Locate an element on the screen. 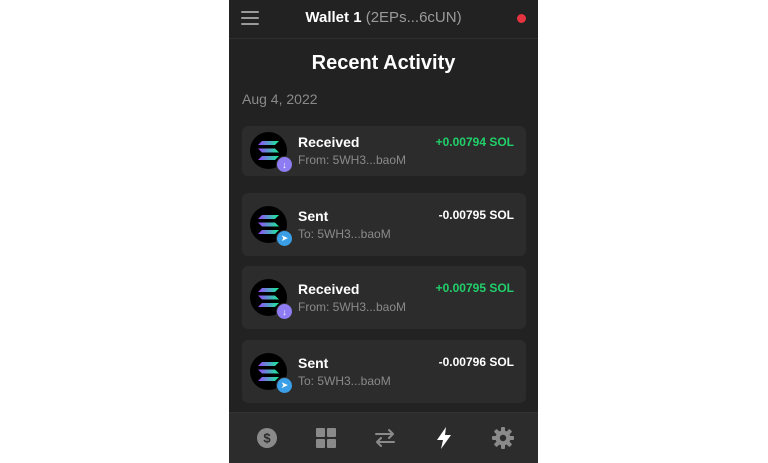 This screenshot has width=768, height=463. transaction-amount: +0.00794 SOL is located at coordinates (474, 142).